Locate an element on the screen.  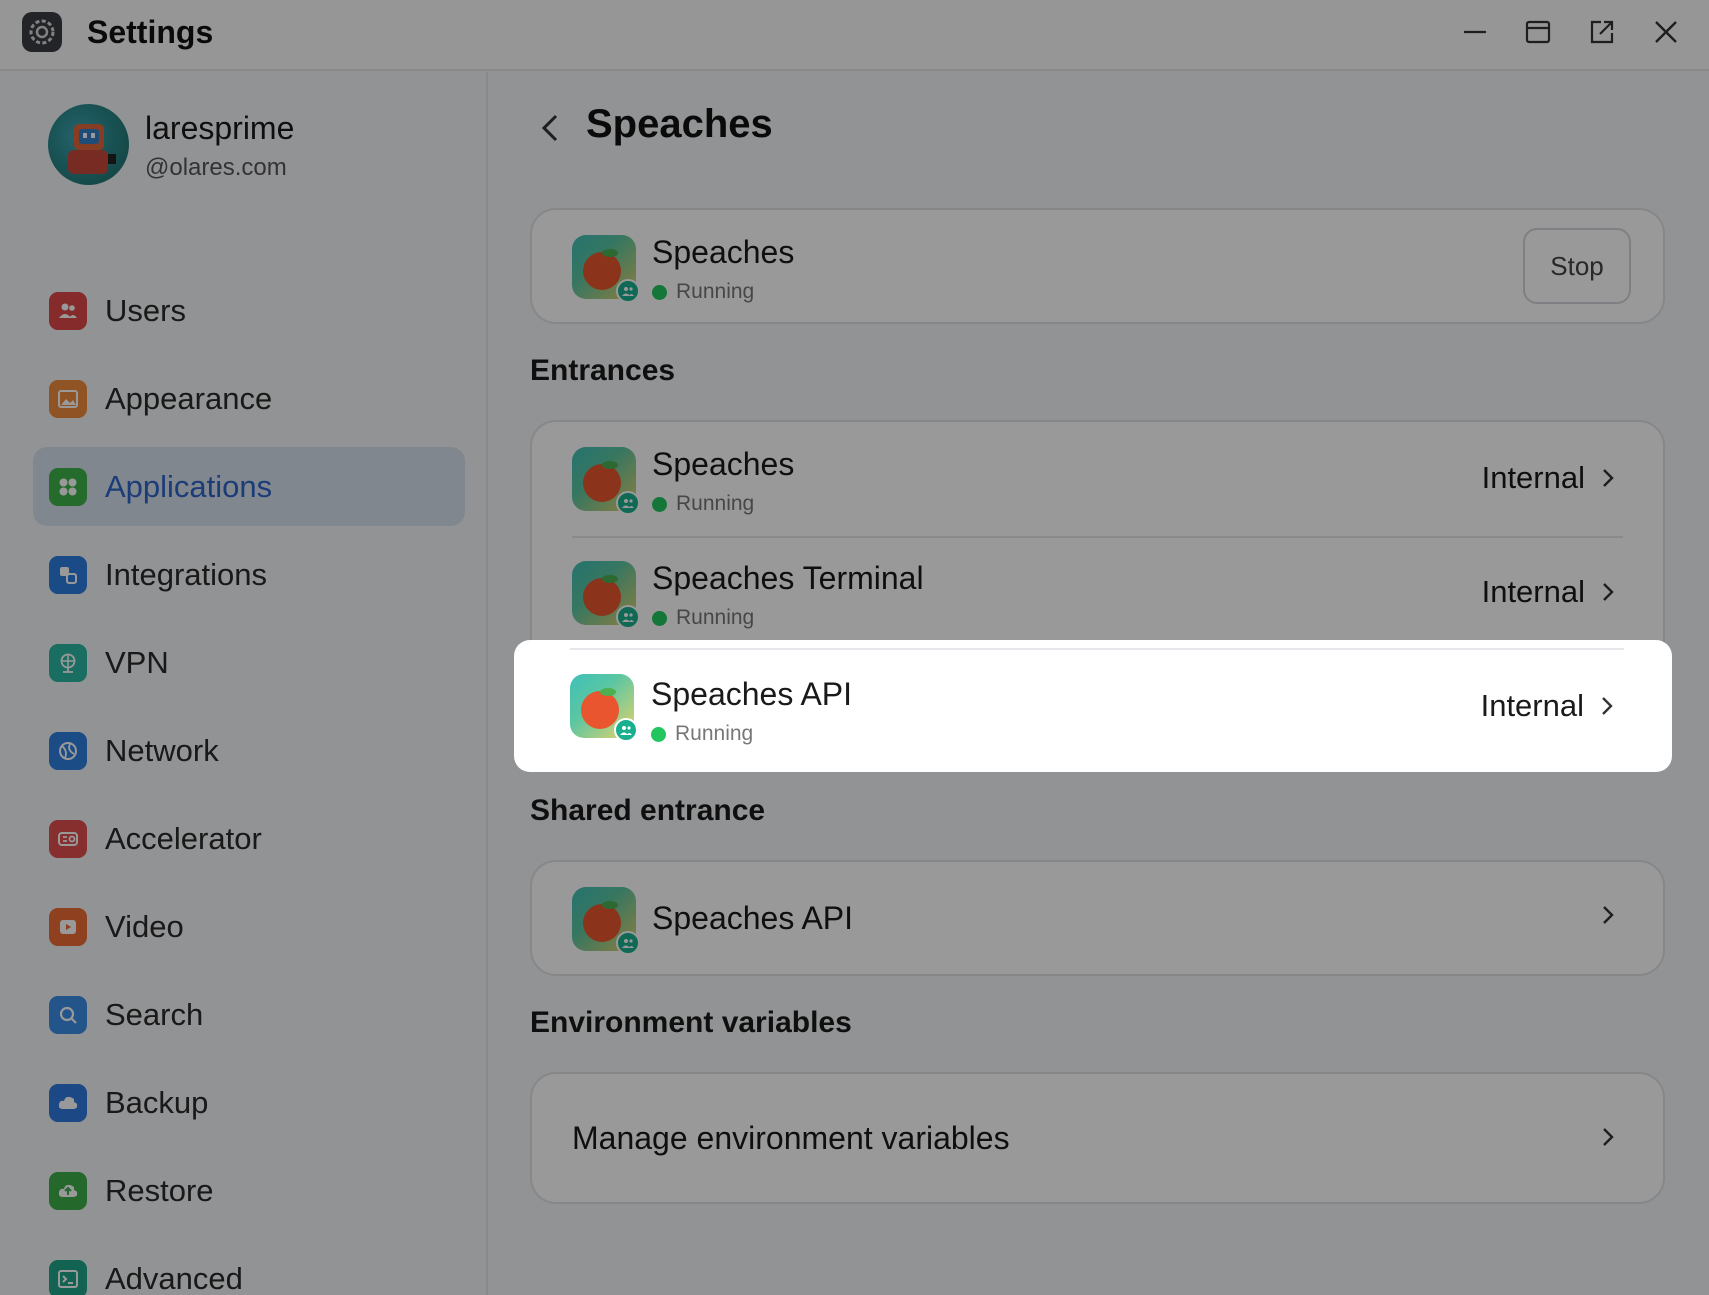
vpn-icon is located at coordinates (68, 662).